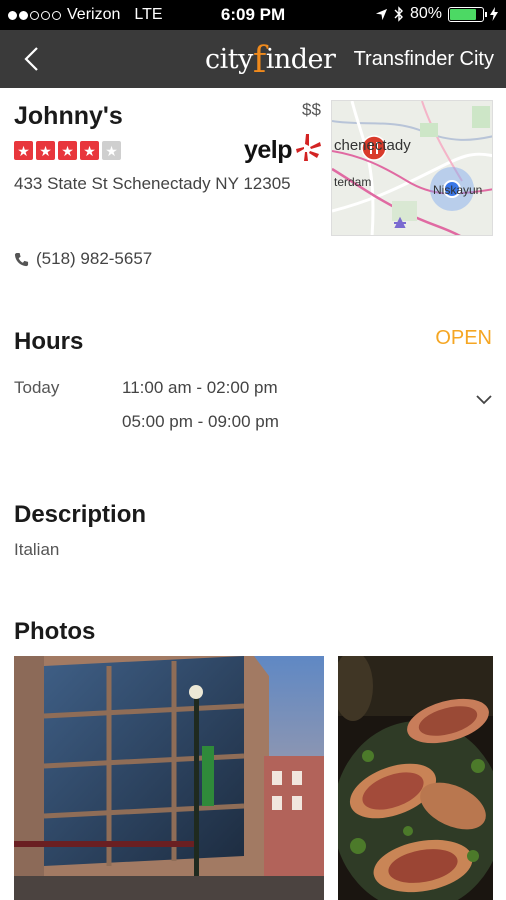 Image resolution: width=506 pixels, height=900 pixels. What do you see at coordinates (37, 387) in the screenshot?
I see `hours-day-label: Today` at bounding box center [37, 387].